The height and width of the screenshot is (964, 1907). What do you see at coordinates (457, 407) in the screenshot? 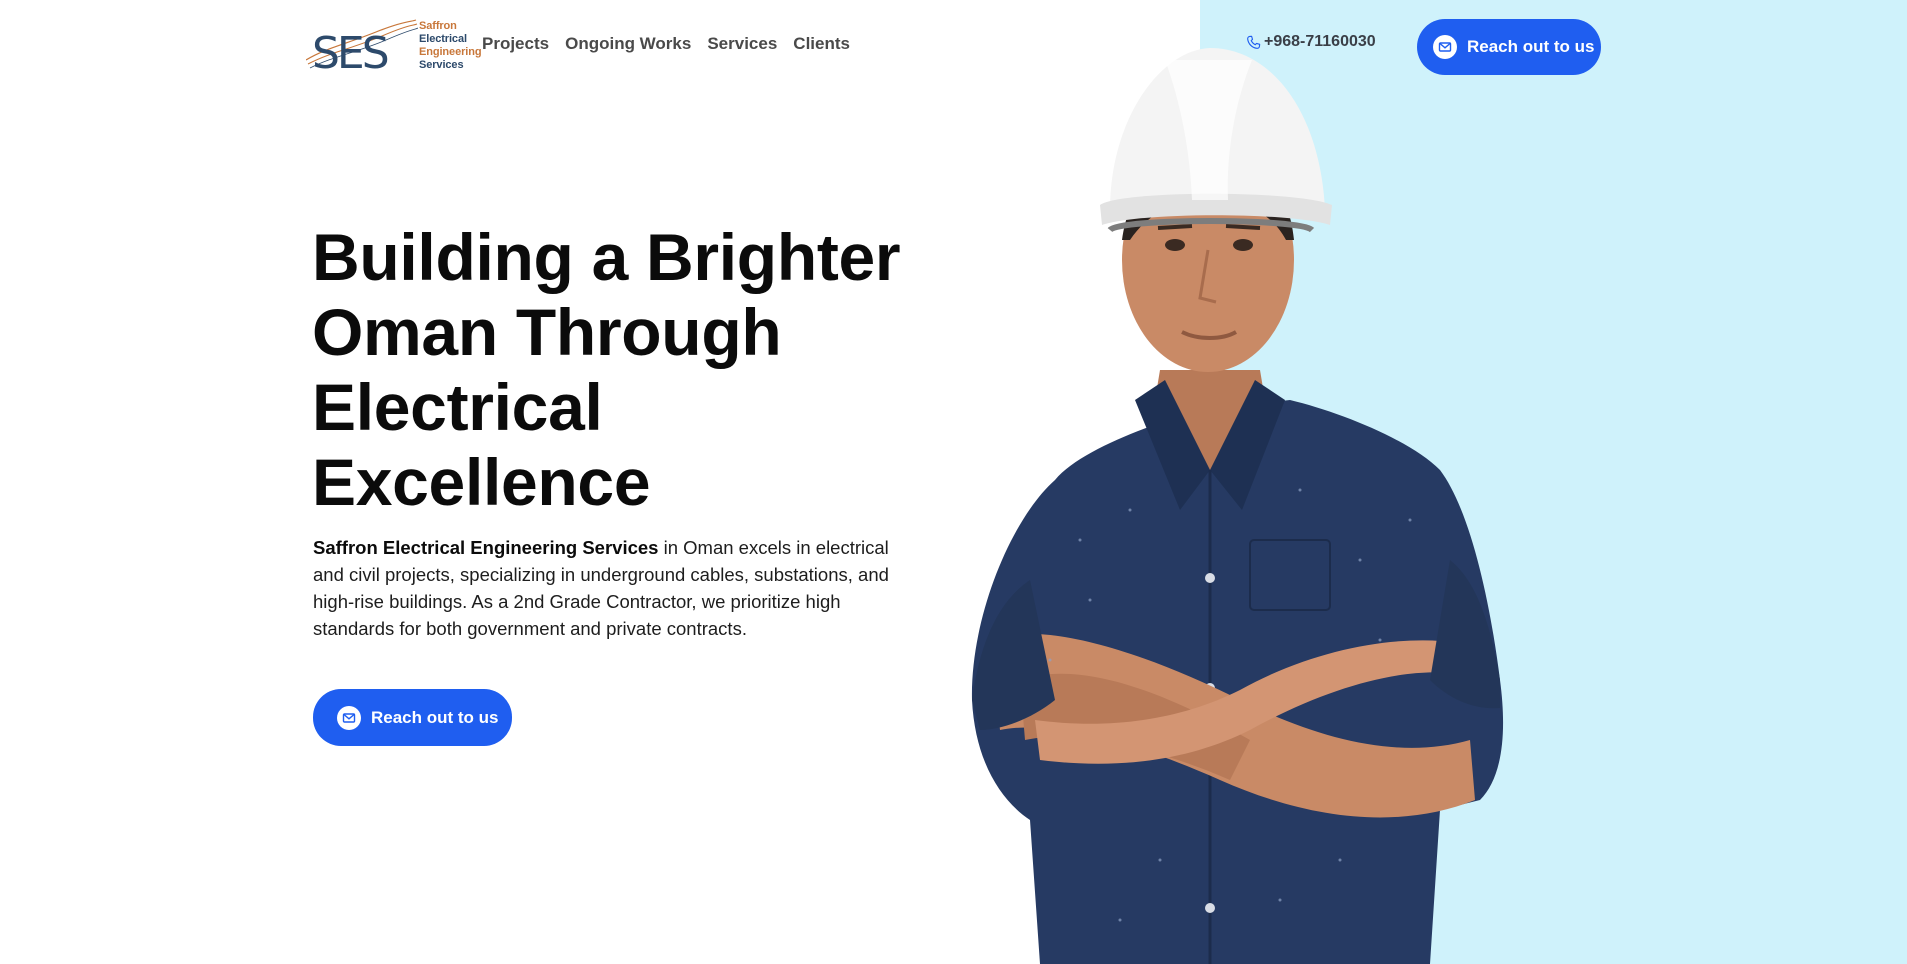
I see `hero-title-line: Electrical` at bounding box center [457, 407].